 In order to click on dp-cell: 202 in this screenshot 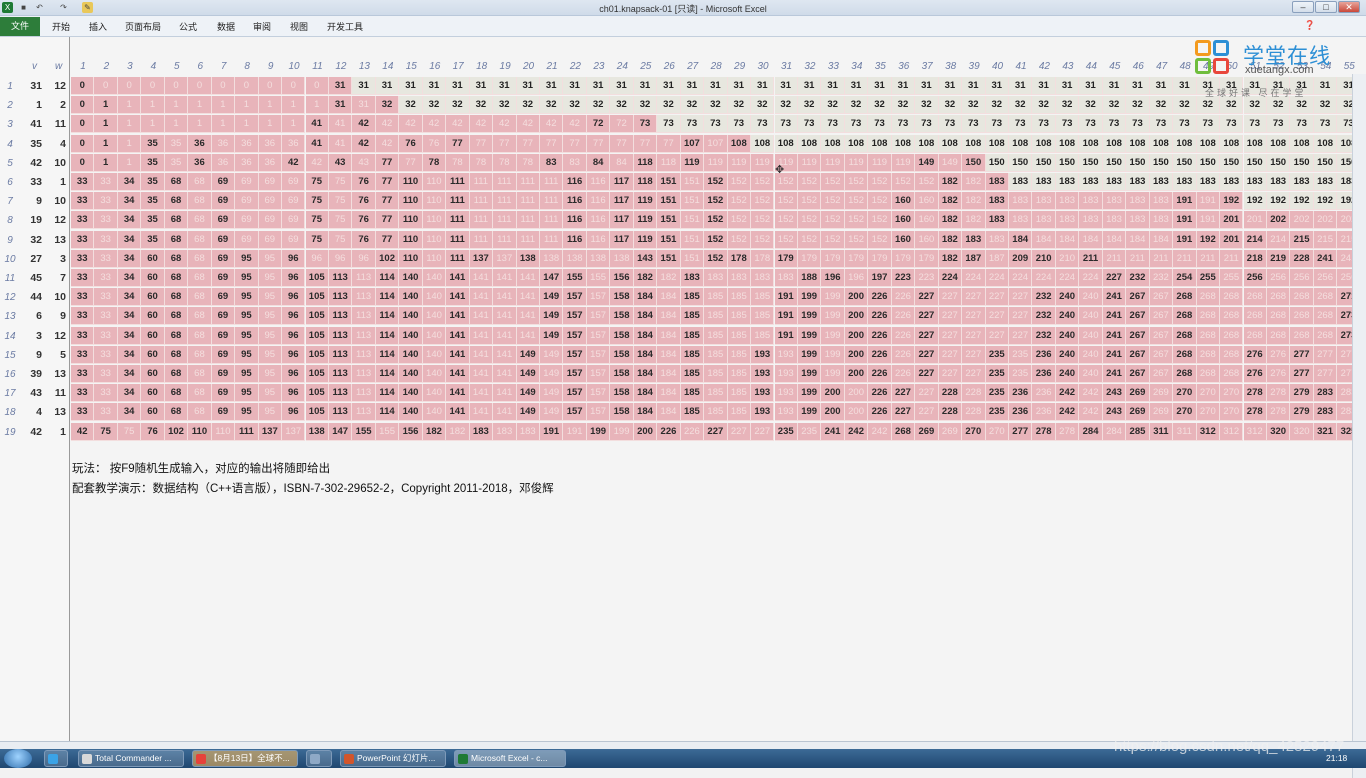, I will do `click(1302, 220)`.